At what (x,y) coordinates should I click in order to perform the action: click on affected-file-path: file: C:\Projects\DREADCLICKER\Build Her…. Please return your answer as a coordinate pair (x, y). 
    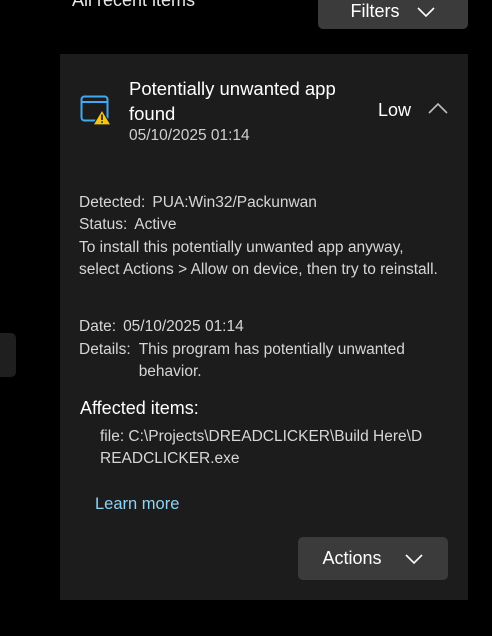
    Looking at the image, I should click on (261, 447).